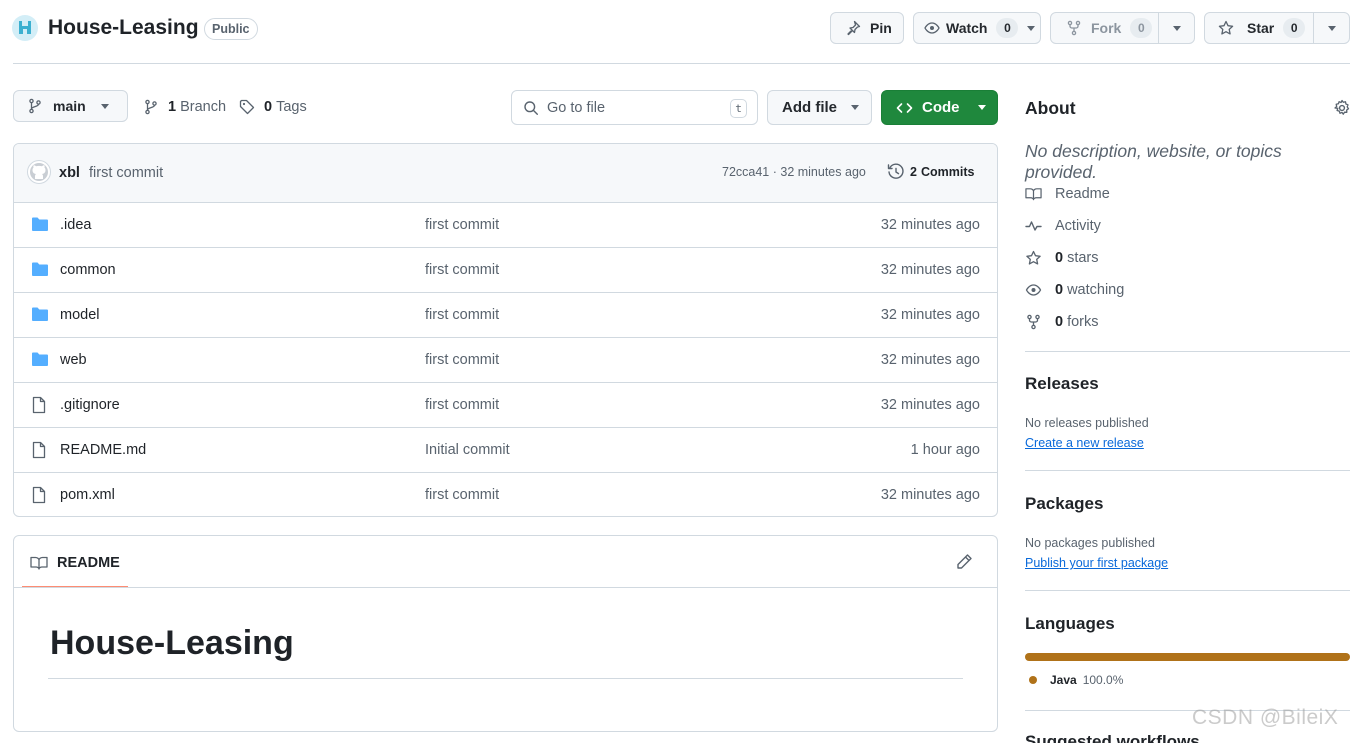  Describe the element at coordinates (1007, 28) in the screenshot. I see `watch-count: 0` at that location.